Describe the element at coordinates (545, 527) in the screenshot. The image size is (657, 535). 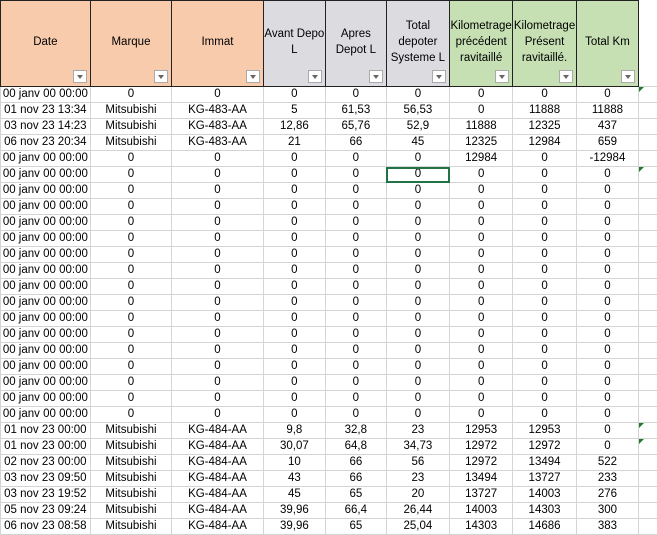
I see `cell: 14686` at that location.